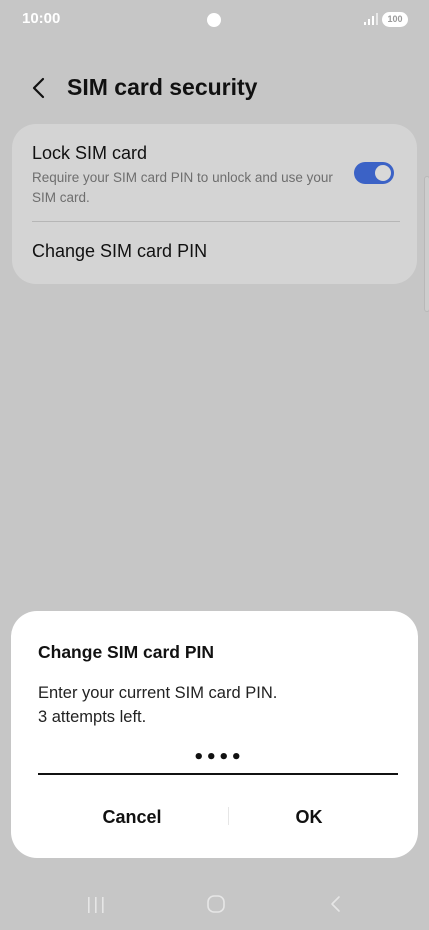 The width and height of the screenshot is (429, 930). What do you see at coordinates (383, 173) in the screenshot?
I see `toggle-knob` at bounding box center [383, 173].